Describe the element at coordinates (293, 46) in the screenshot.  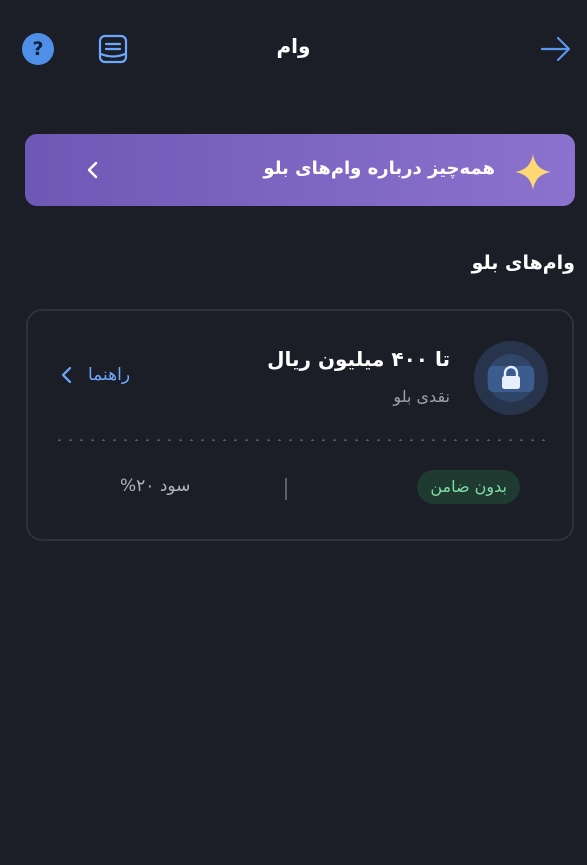
I see `page-title: وام` at that location.